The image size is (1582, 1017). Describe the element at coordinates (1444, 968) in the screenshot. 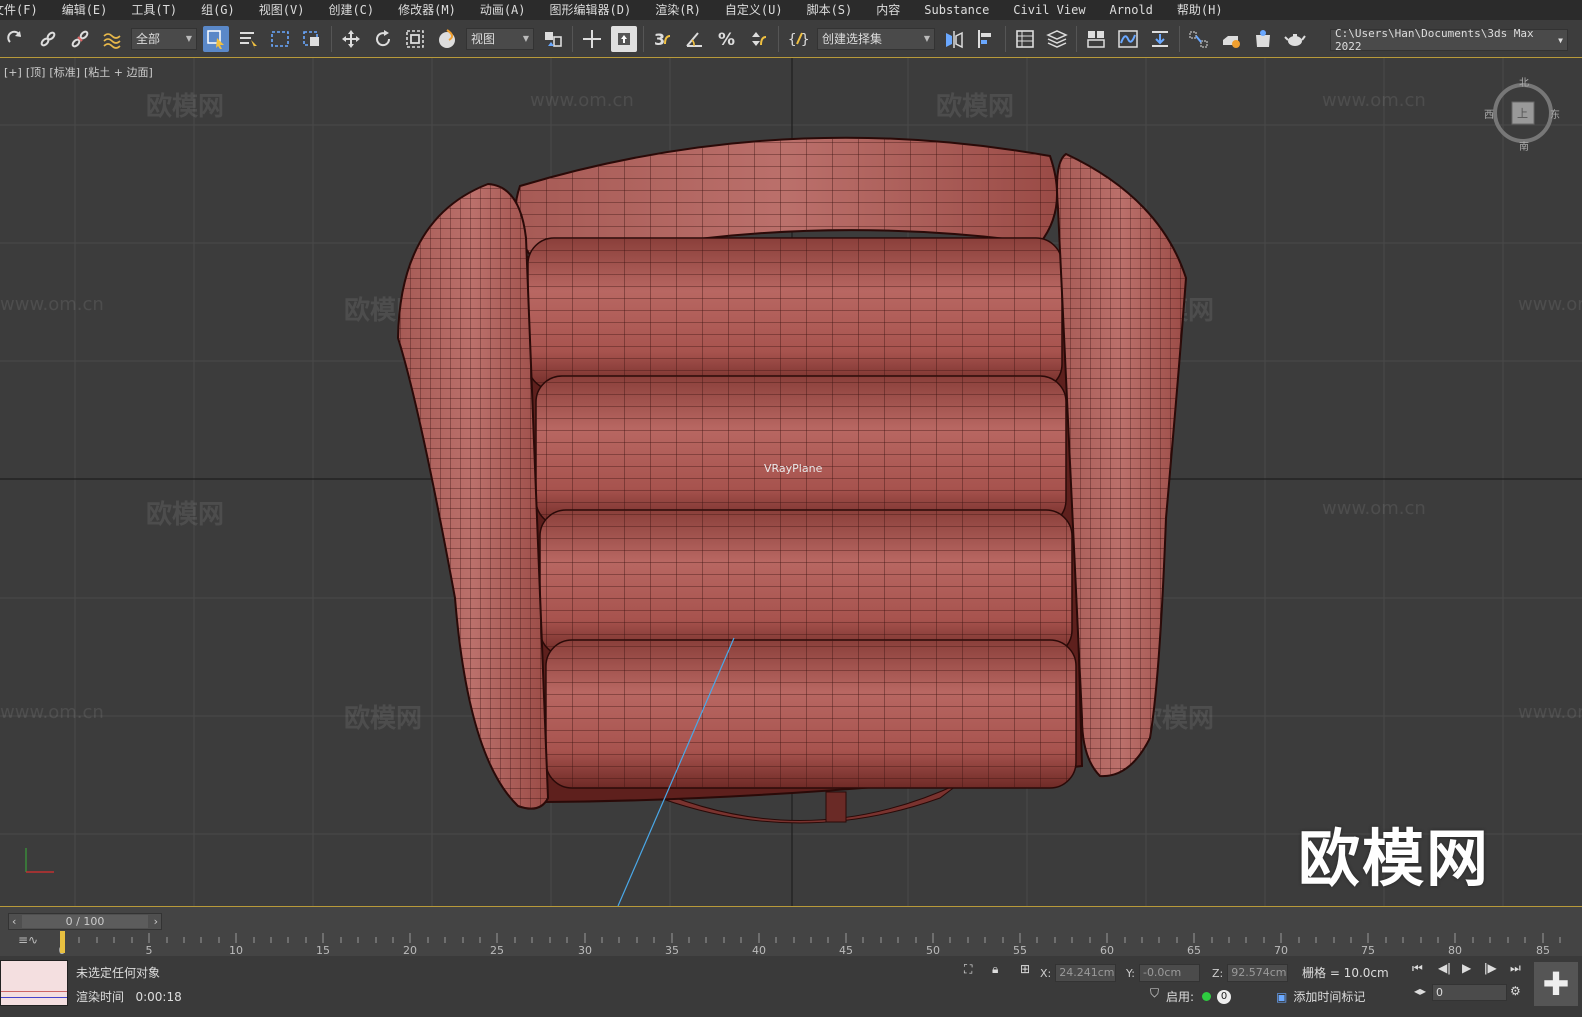

I see `previous-frame-icon: ◀ǀ` at that location.